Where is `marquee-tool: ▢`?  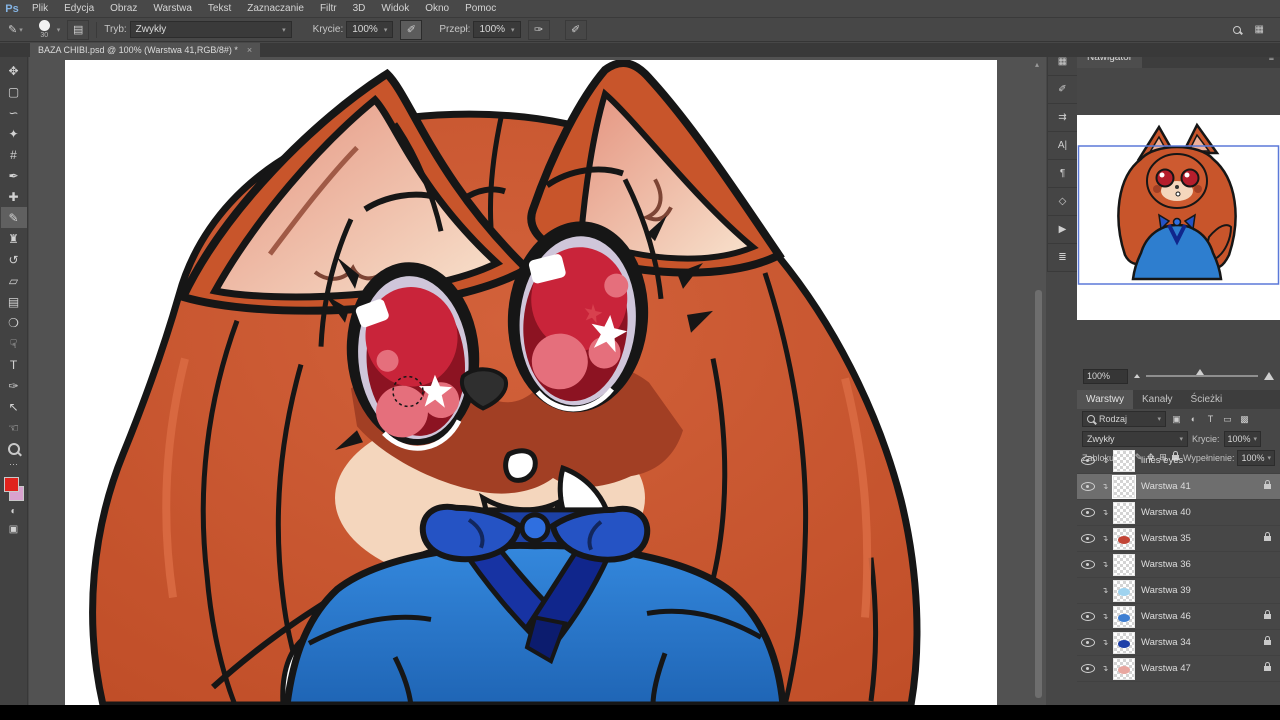 marquee-tool: ▢ is located at coordinates (14, 91).